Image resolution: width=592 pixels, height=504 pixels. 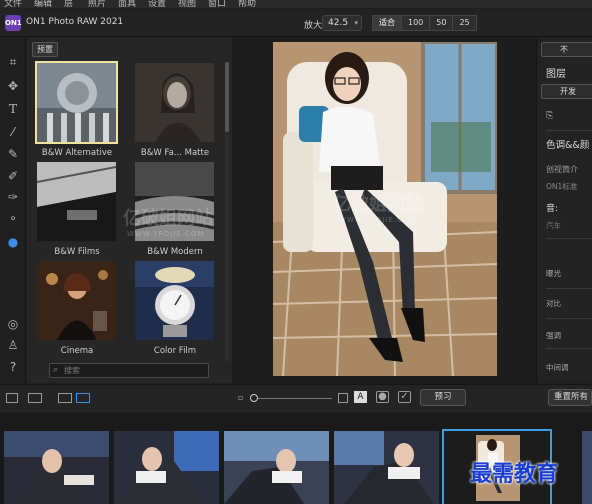 I want to click on reset-all-button: 重置所有, so click(x=570, y=397).